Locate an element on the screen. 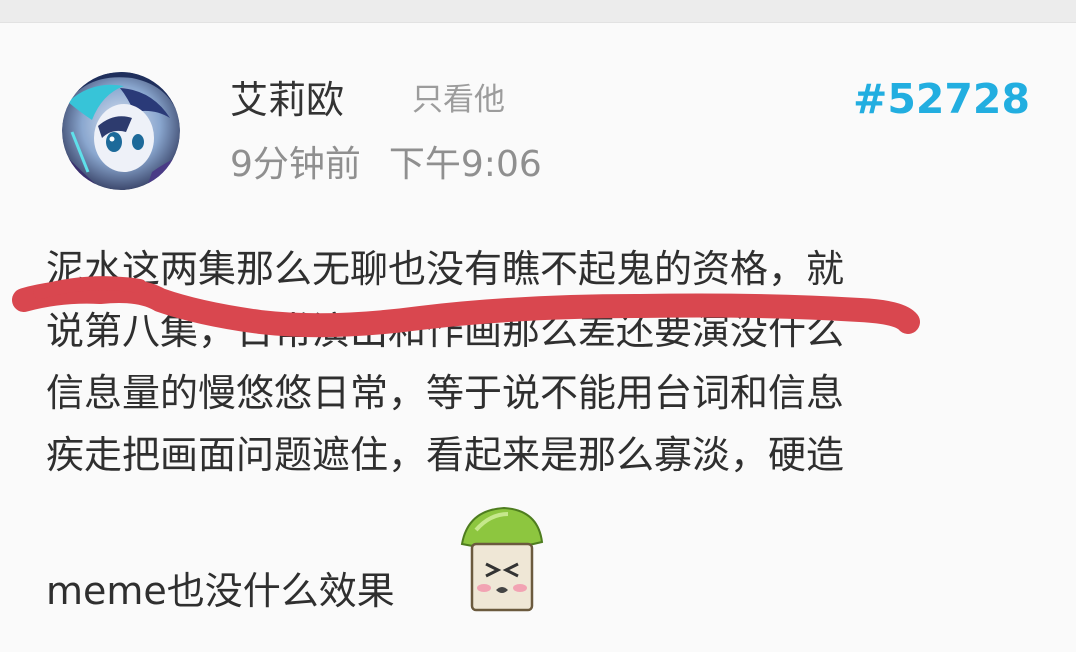 This screenshot has width=1076, height=652. floor-number: #52728 is located at coordinates (941, 99).